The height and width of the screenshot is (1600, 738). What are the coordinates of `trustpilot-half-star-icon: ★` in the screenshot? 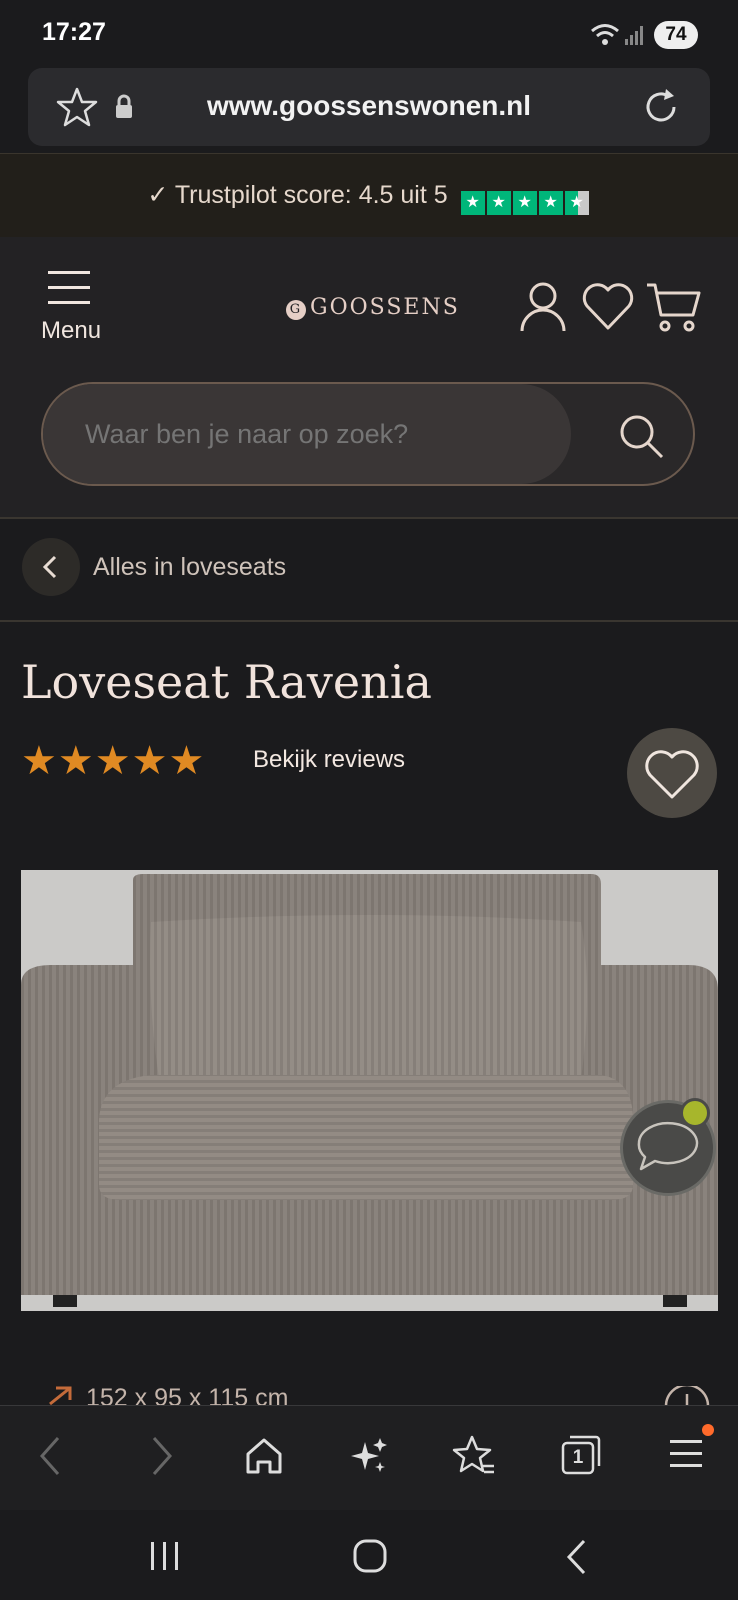 It's located at (576, 203).